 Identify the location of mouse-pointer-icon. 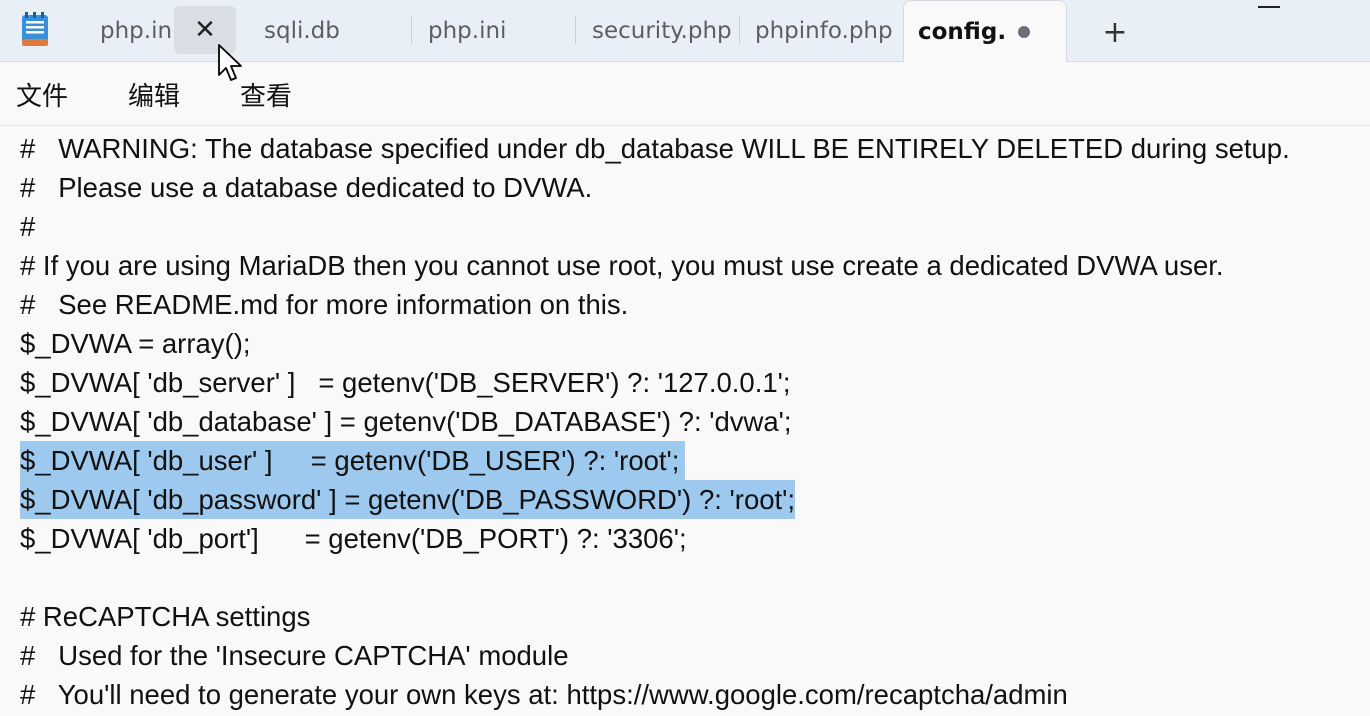
(230, 62).